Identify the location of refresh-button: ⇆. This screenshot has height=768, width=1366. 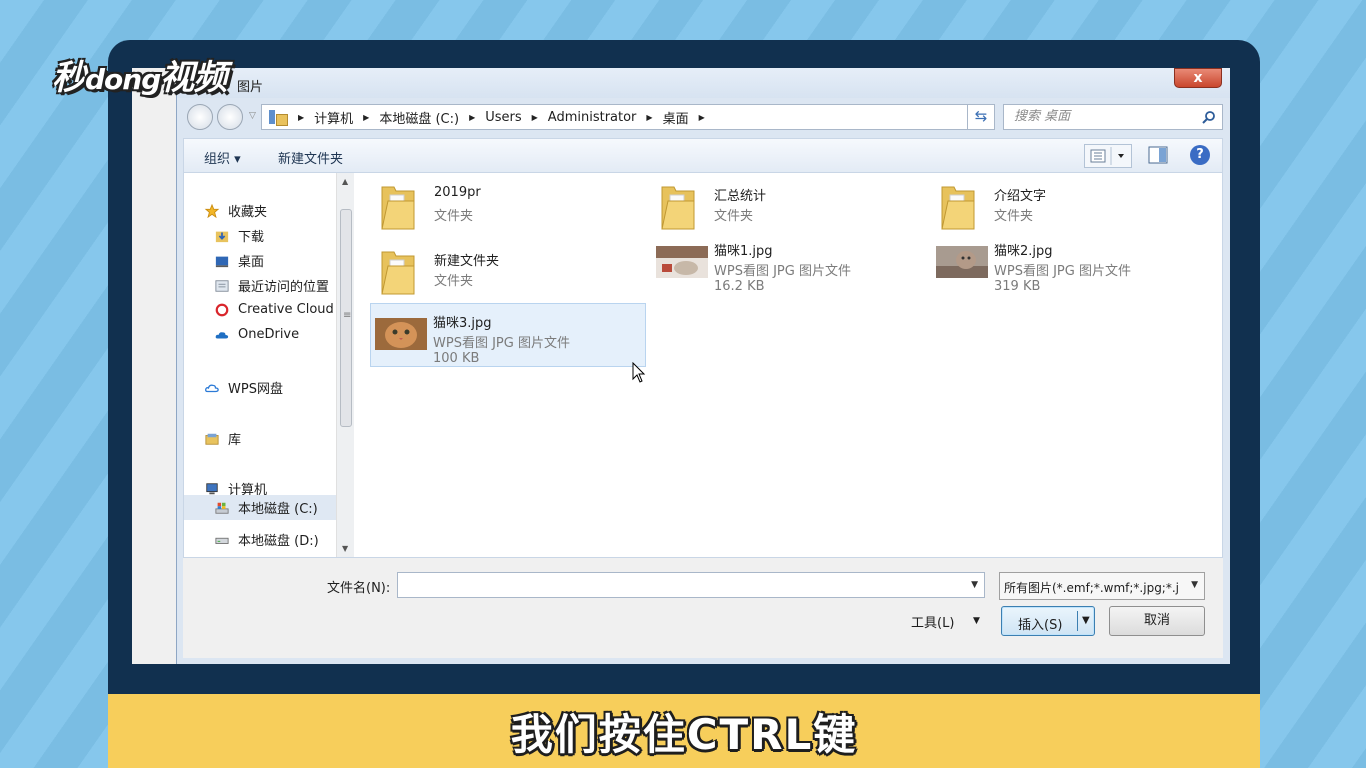
(981, 117).